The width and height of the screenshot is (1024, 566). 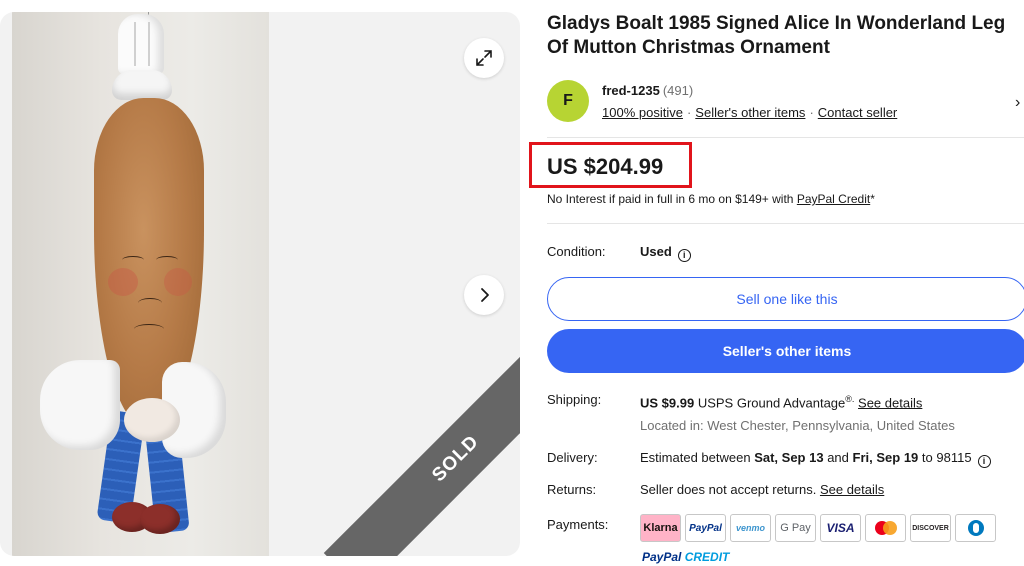 I want to click on shipping-label: Shipping:, so click(x=574, y=399).